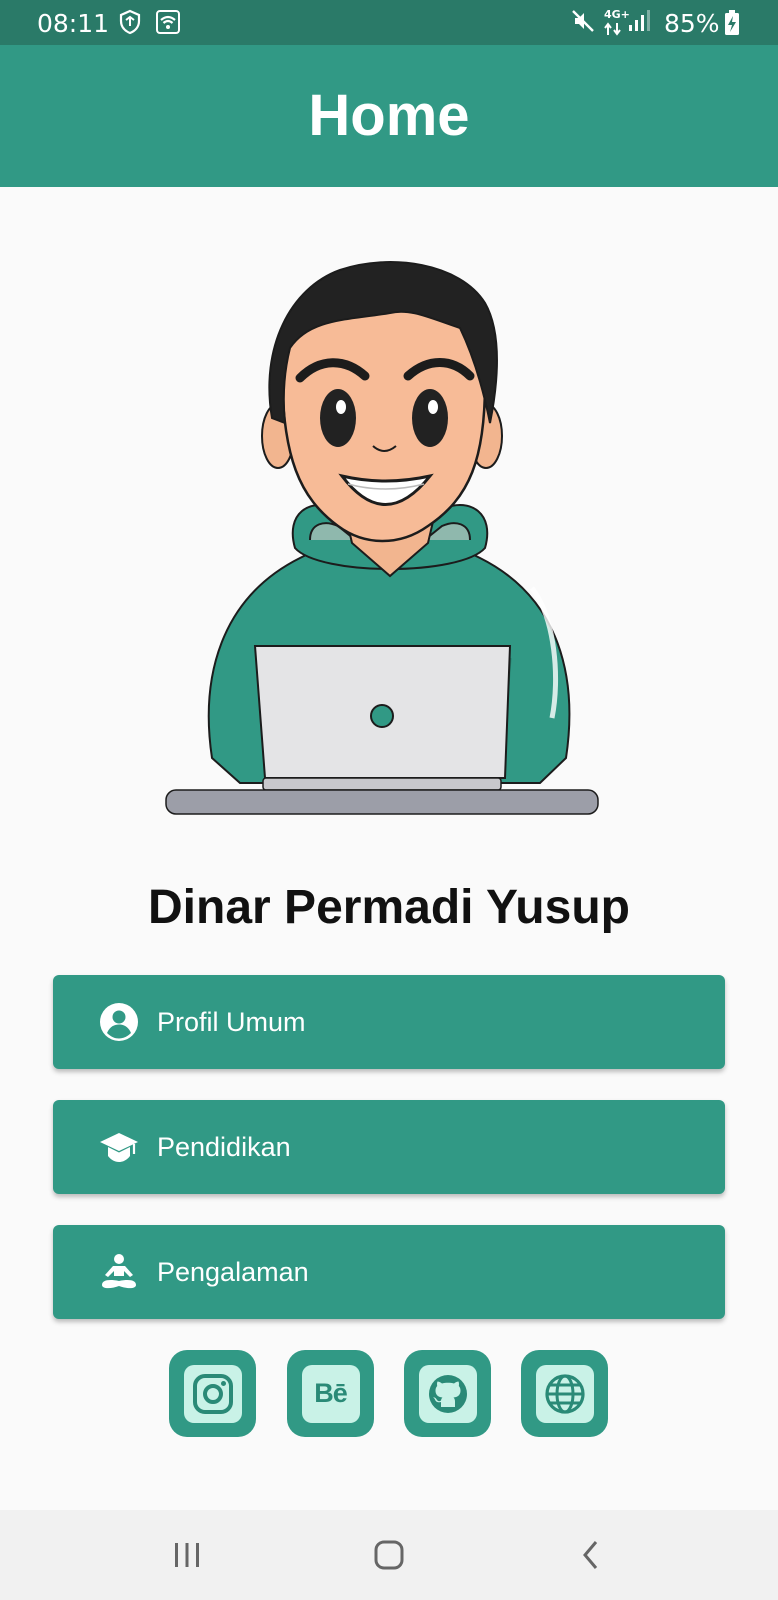 The height and width of the screenshot is (1600, 778). Describe the element at coordinates (692, 23) in the screenshot. I see `battery-percentage: 85%` at that location.